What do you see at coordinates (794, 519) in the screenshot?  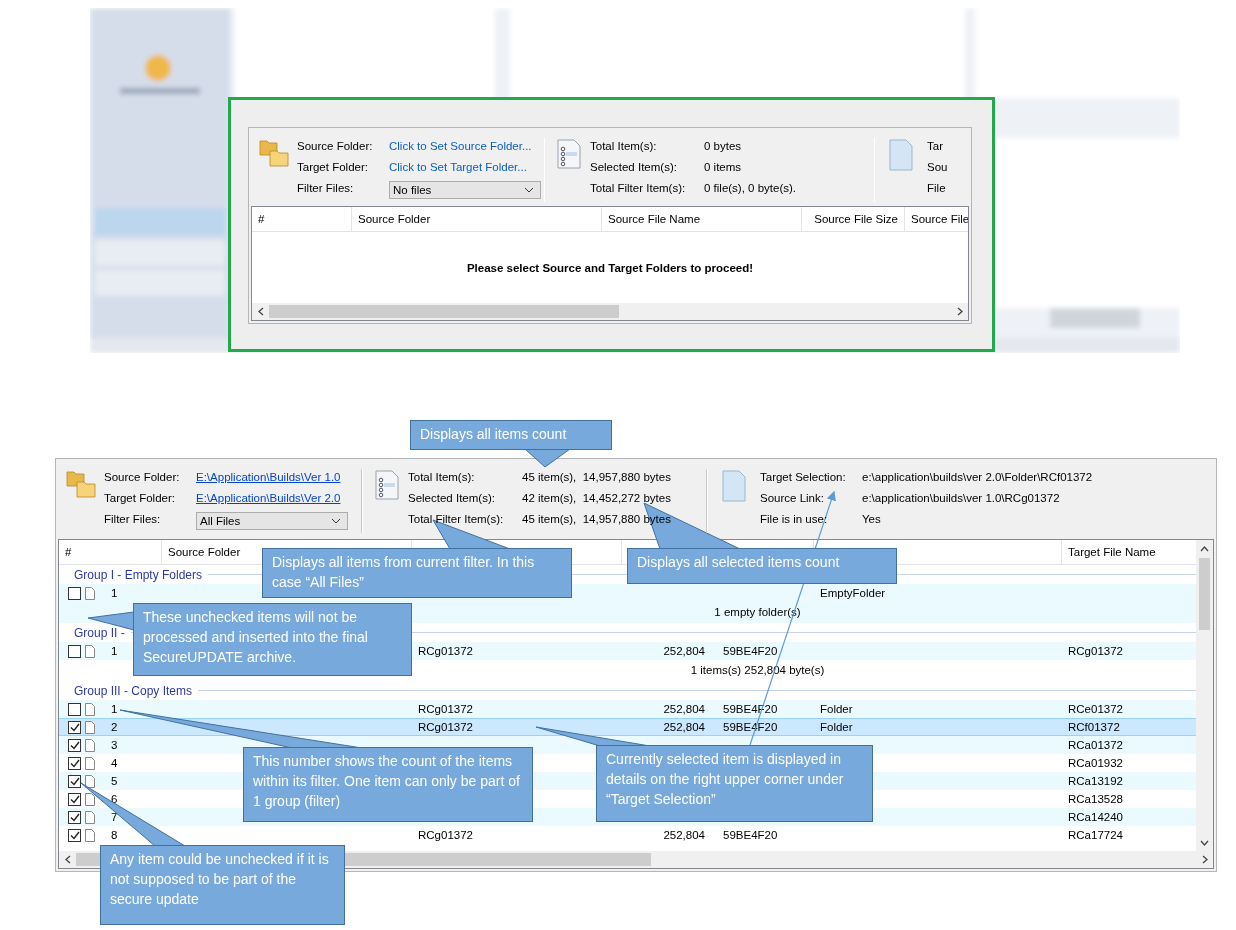 I see `detail-label: File is in use:` at bounding box center [794, 519].